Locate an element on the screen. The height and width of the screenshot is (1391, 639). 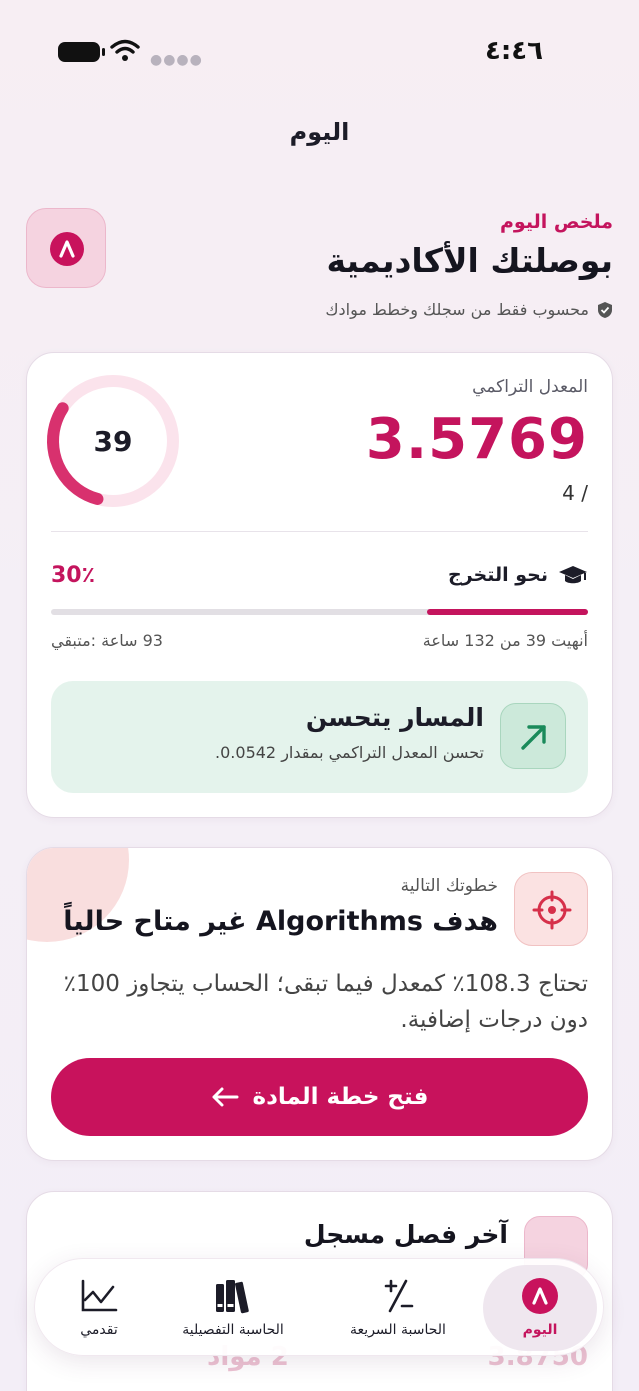
next-step-kicker: خطوتك التالية is located at coordinates (449, 886).